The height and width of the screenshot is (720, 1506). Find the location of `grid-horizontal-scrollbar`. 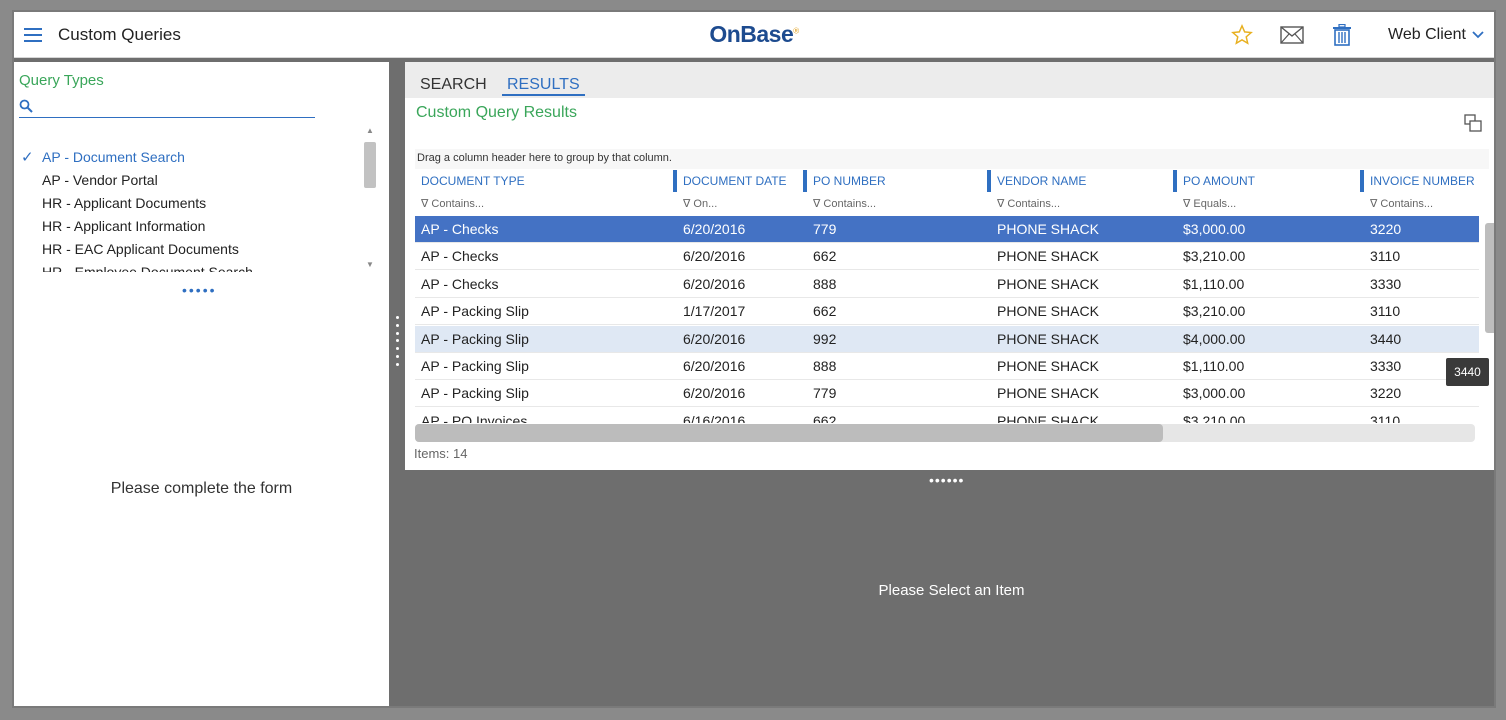

grid-horizontal-scrollbar is located at coordinates (945, 433).